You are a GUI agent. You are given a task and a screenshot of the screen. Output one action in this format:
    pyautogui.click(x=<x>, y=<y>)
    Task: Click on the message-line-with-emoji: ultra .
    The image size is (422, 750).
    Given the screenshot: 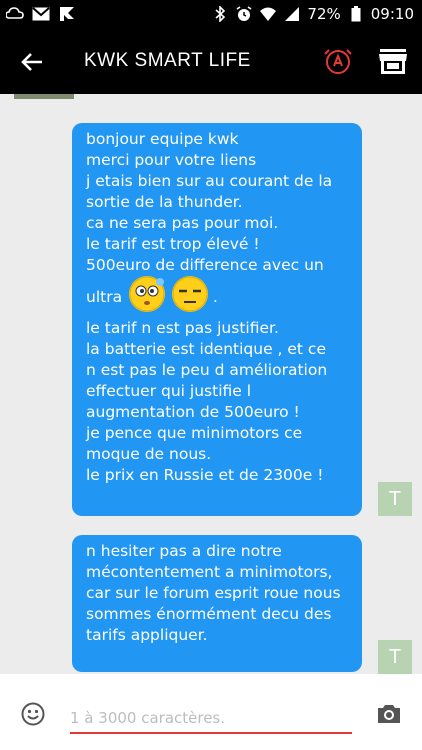 What is the action you would take?
    pyautogui.click(x=218, y=297)
    